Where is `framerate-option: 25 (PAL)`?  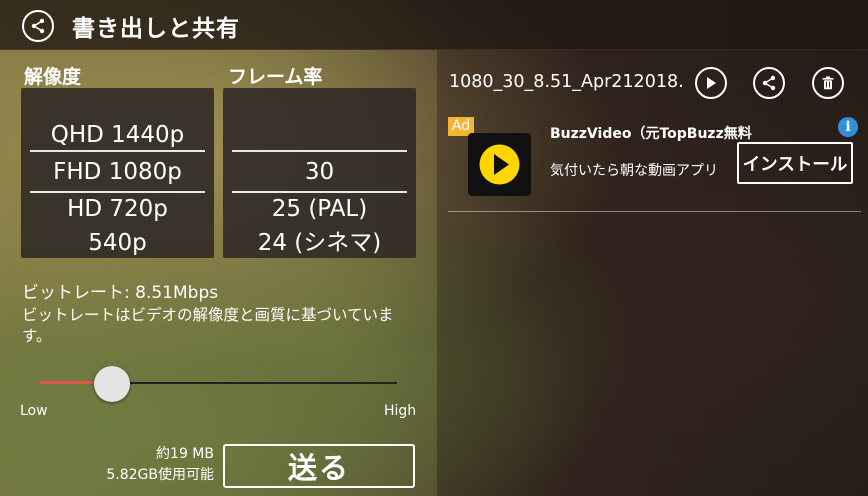 framerate-option: 25 (PAL) is located at coordinates (319, 209).